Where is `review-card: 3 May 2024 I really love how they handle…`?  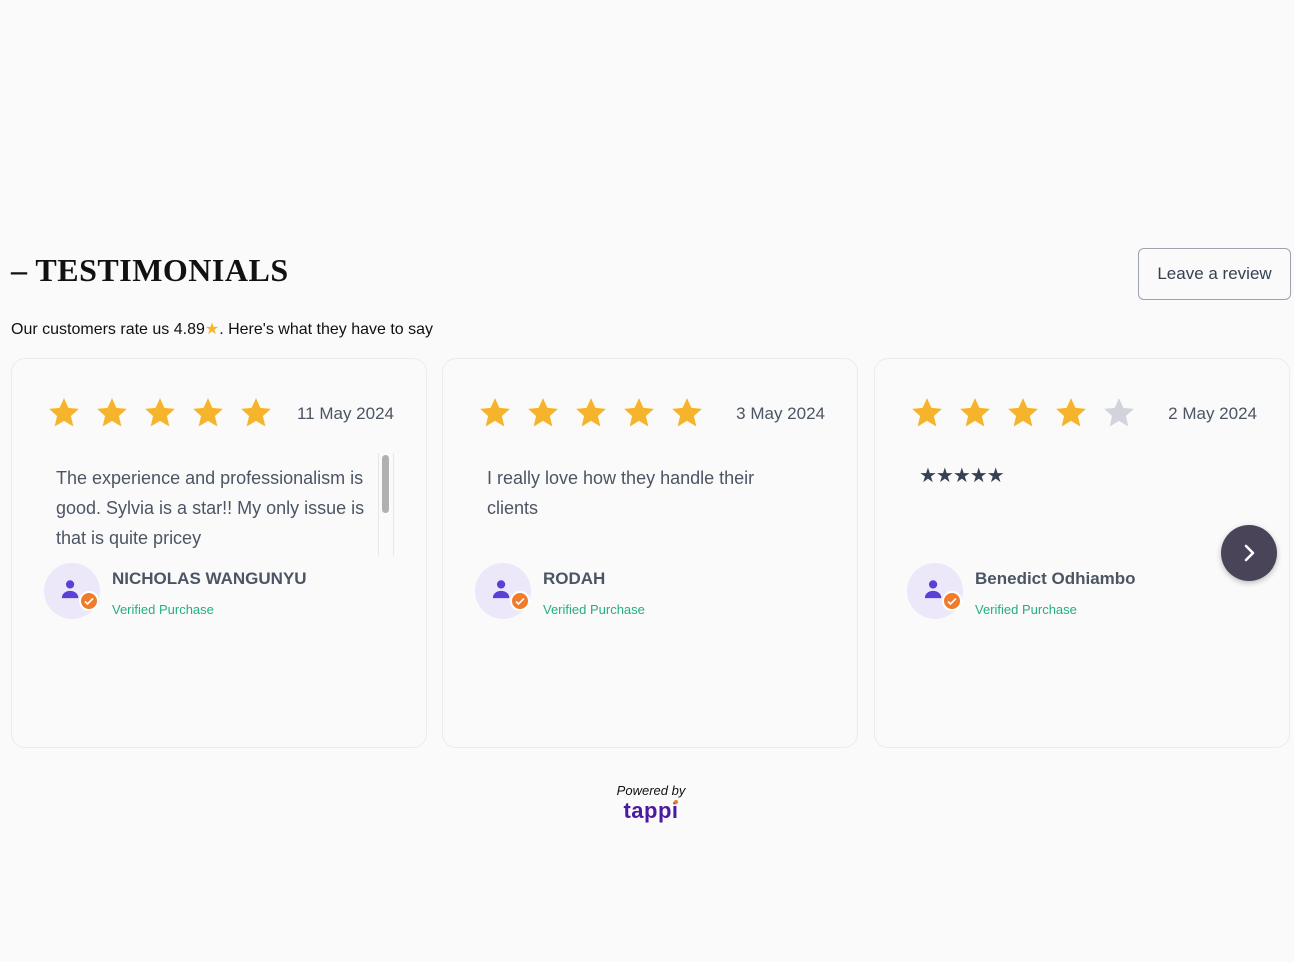 review-card: 3 May 2024 I really love how they handle… is located at coordinates (650, 553).